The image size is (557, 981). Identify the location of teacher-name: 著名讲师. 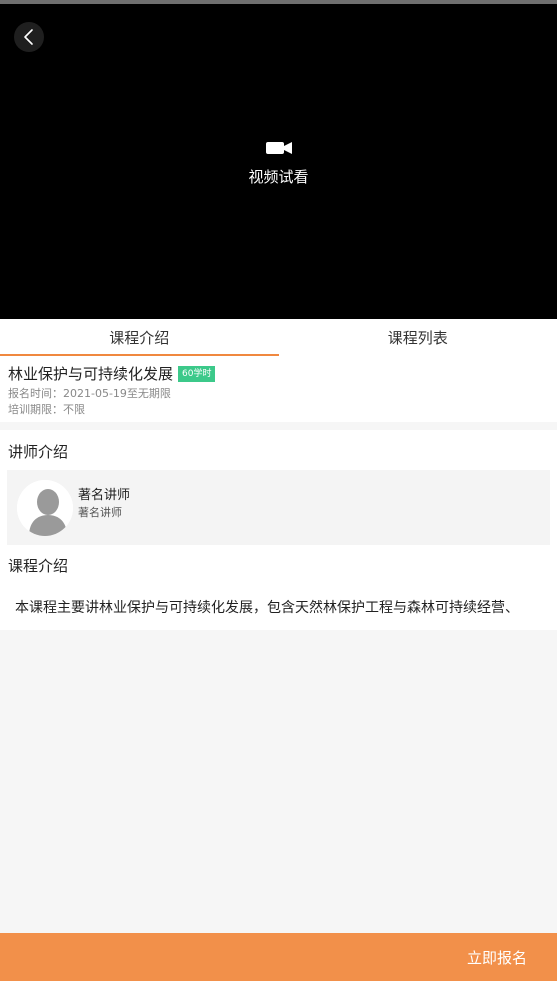
(104, 495).